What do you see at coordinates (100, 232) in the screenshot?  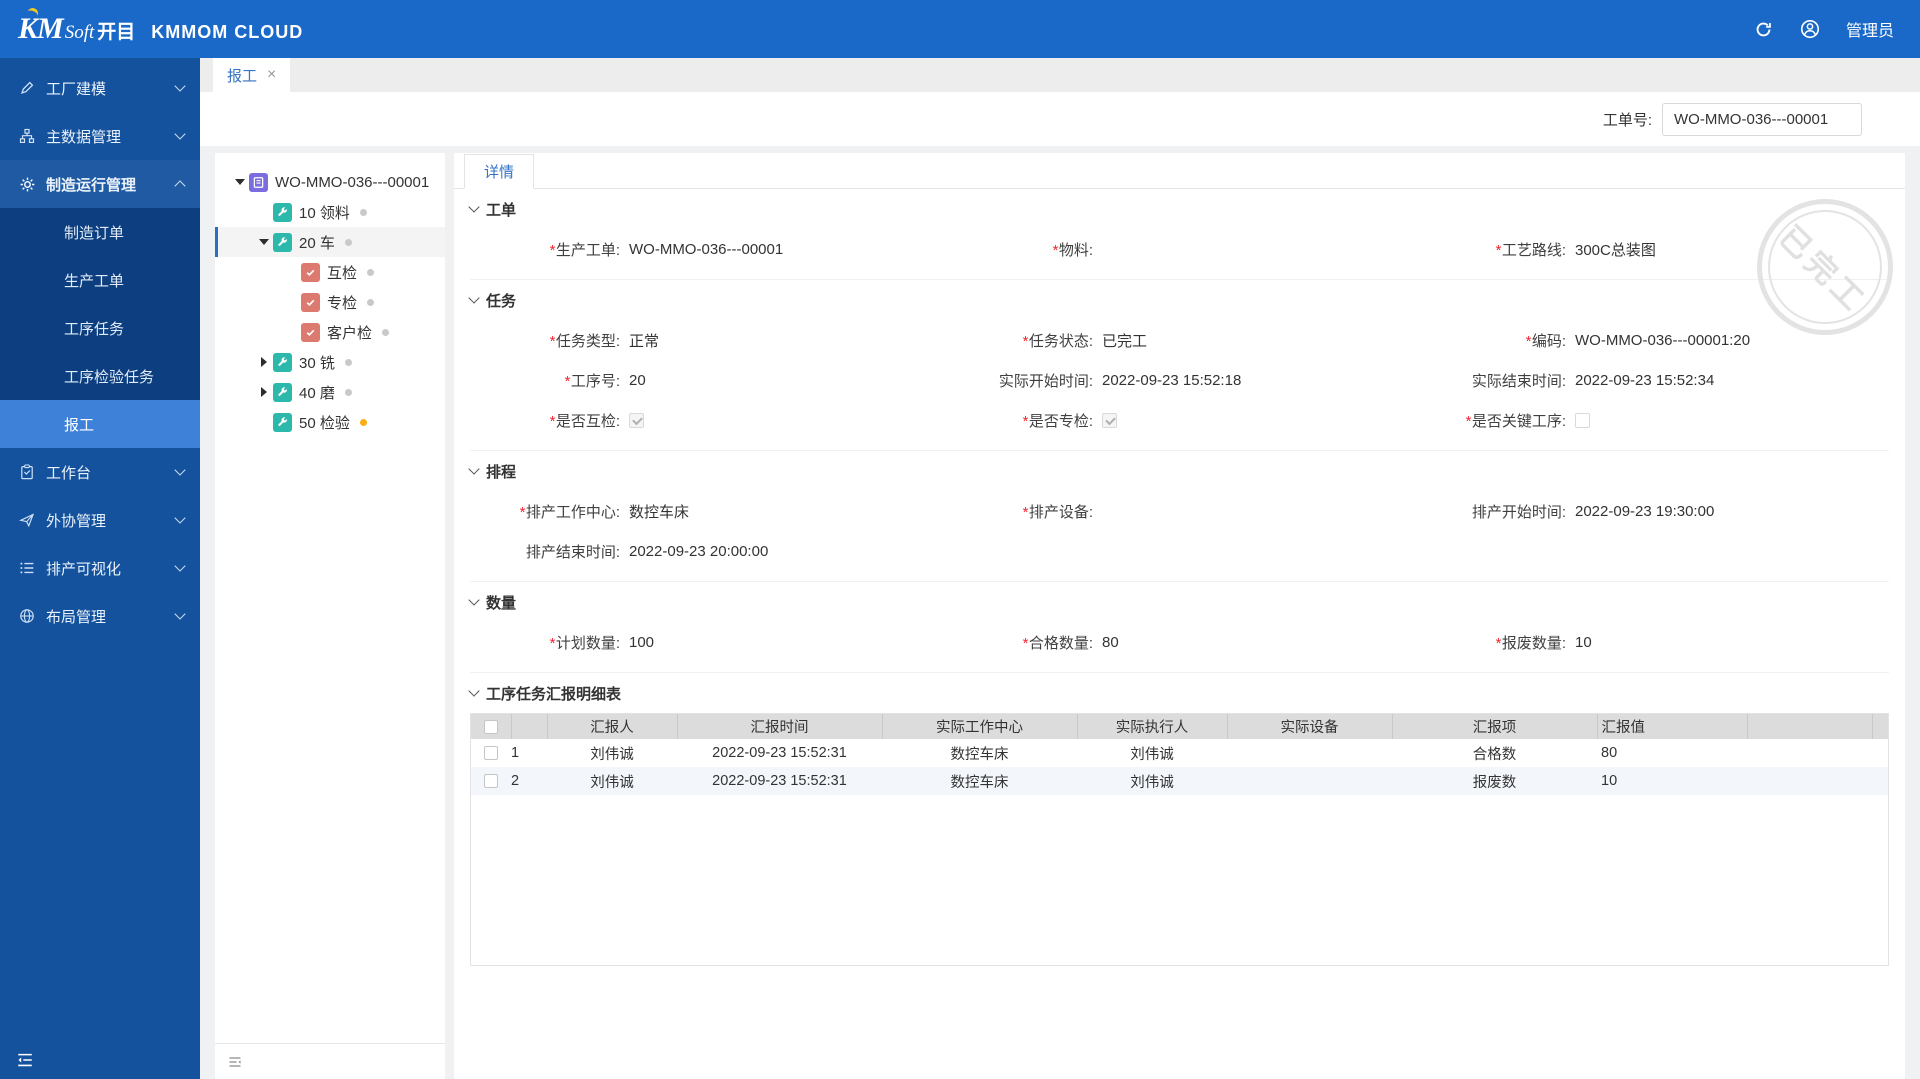 I see `sidebar-item-manufacturing-order: 制造订单` at bounding box center [100, 232].